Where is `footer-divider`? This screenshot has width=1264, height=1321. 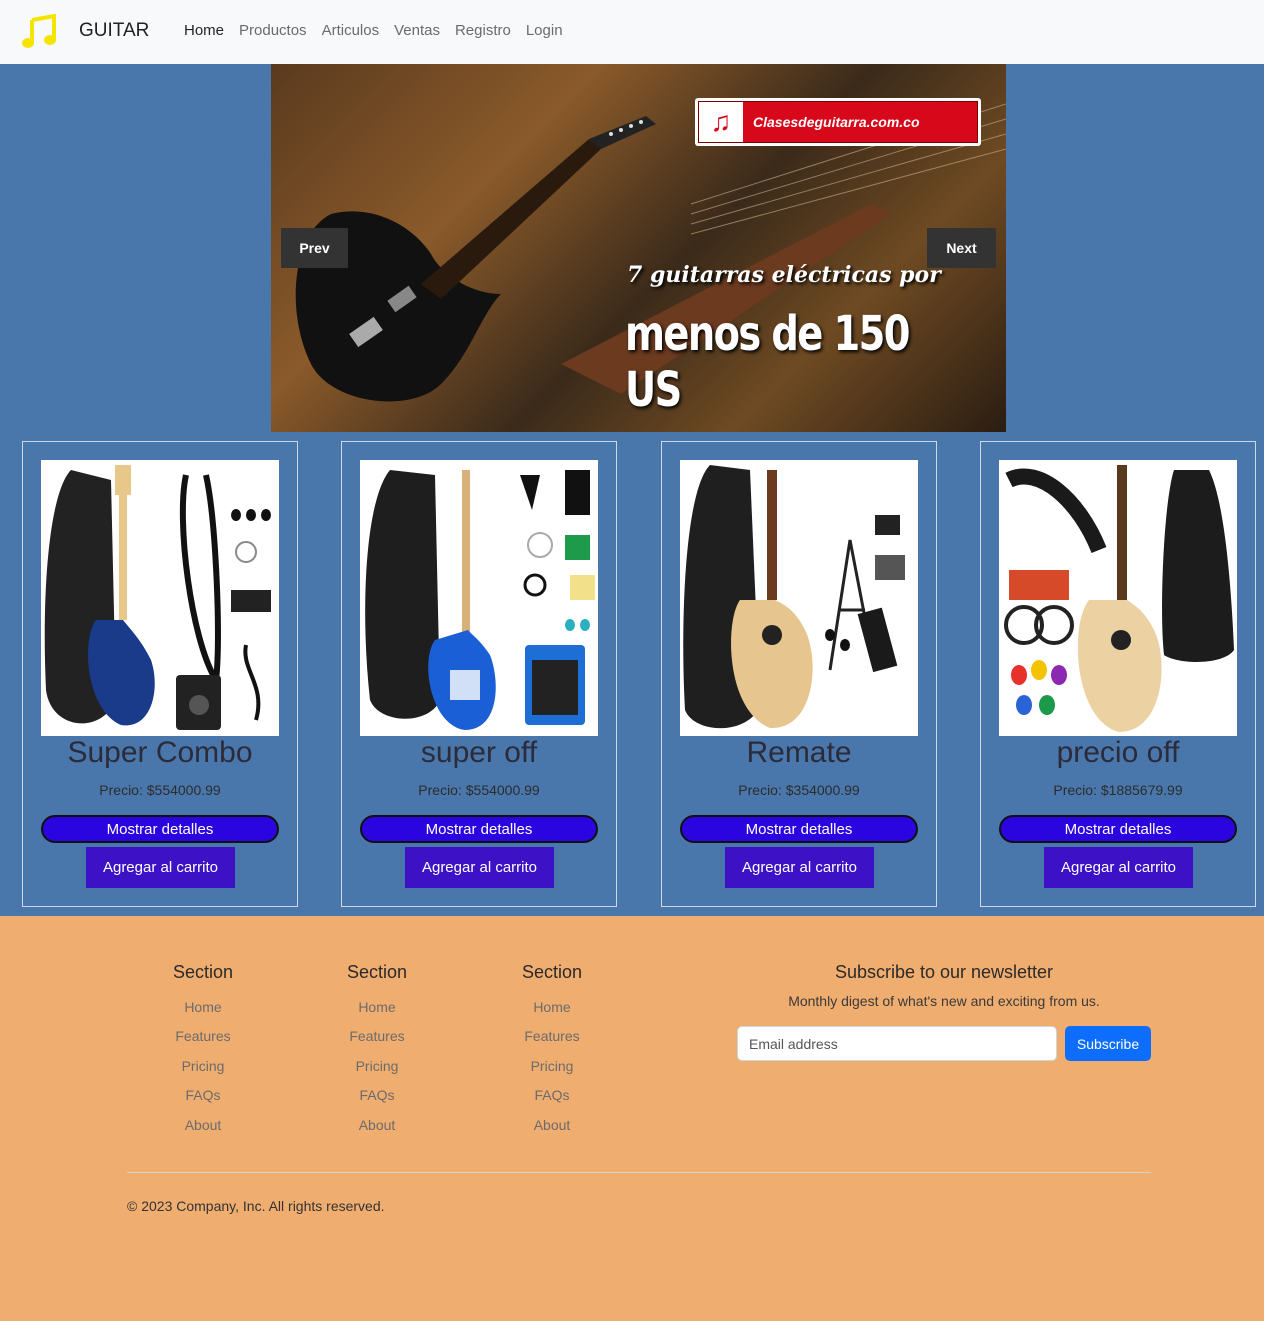
footer-divider is located at coordinates (639, 1172).